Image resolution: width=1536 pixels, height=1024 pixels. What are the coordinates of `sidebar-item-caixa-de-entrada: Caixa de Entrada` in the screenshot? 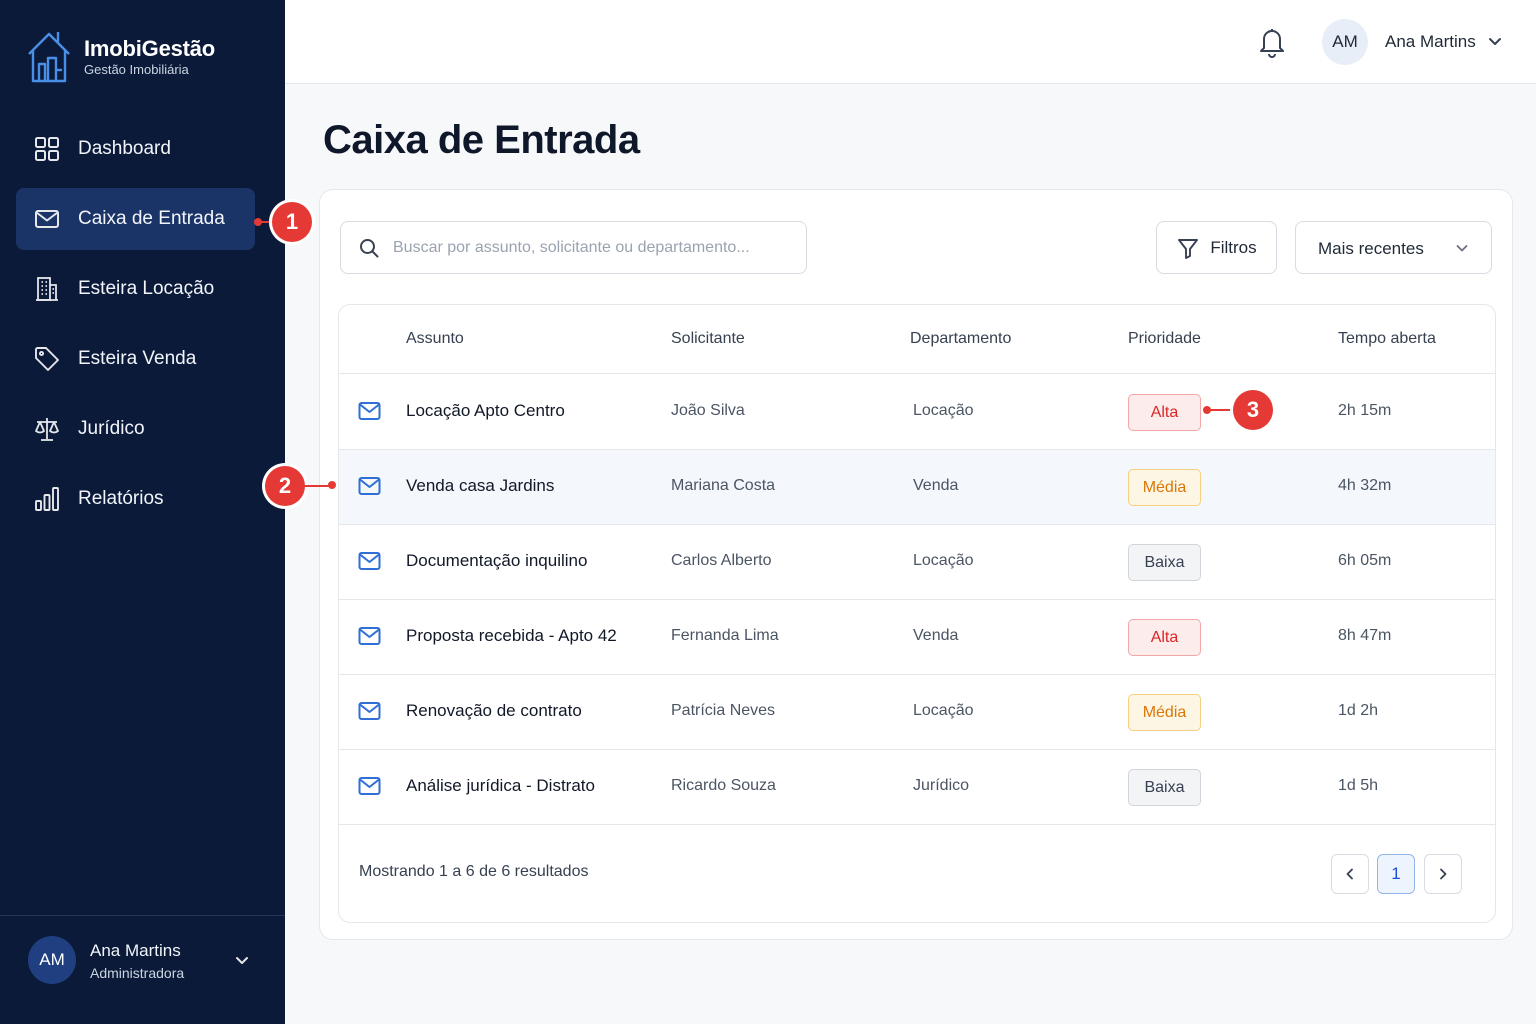 It's located at (135, 219).